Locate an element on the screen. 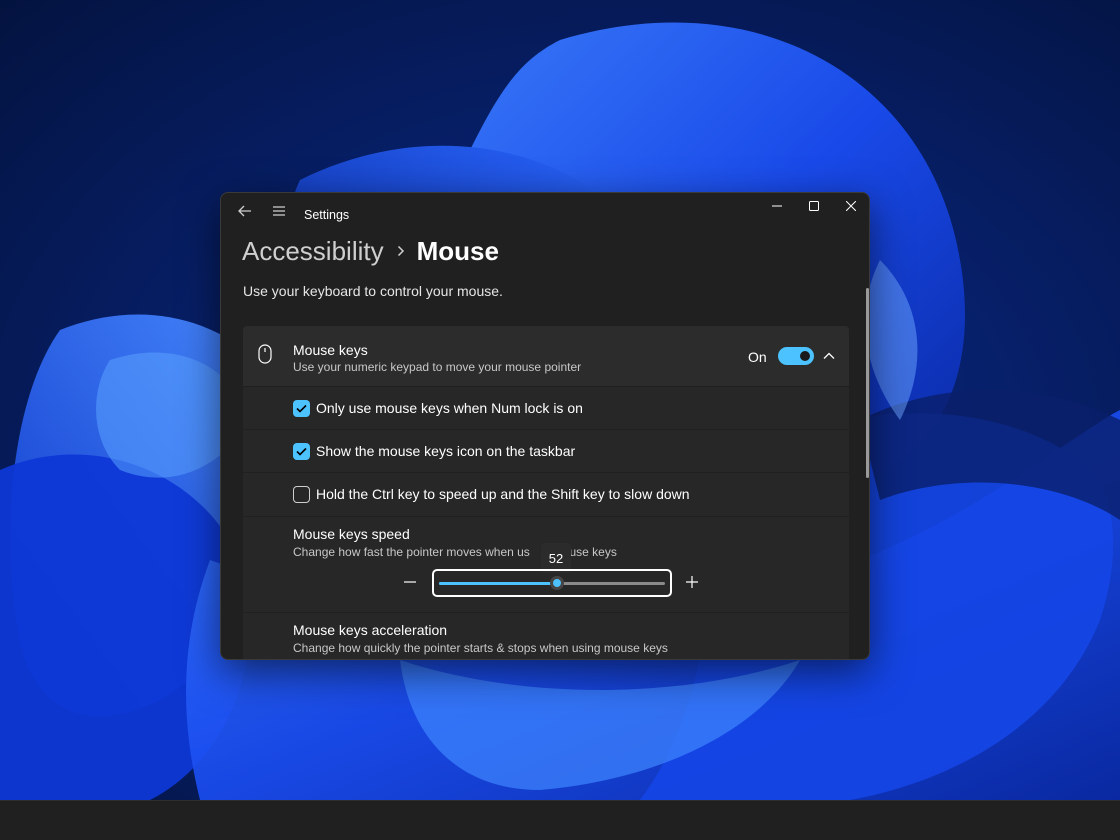 The image size is (1120, 840). page-title: Mouse is located at coordinates (457, 250).